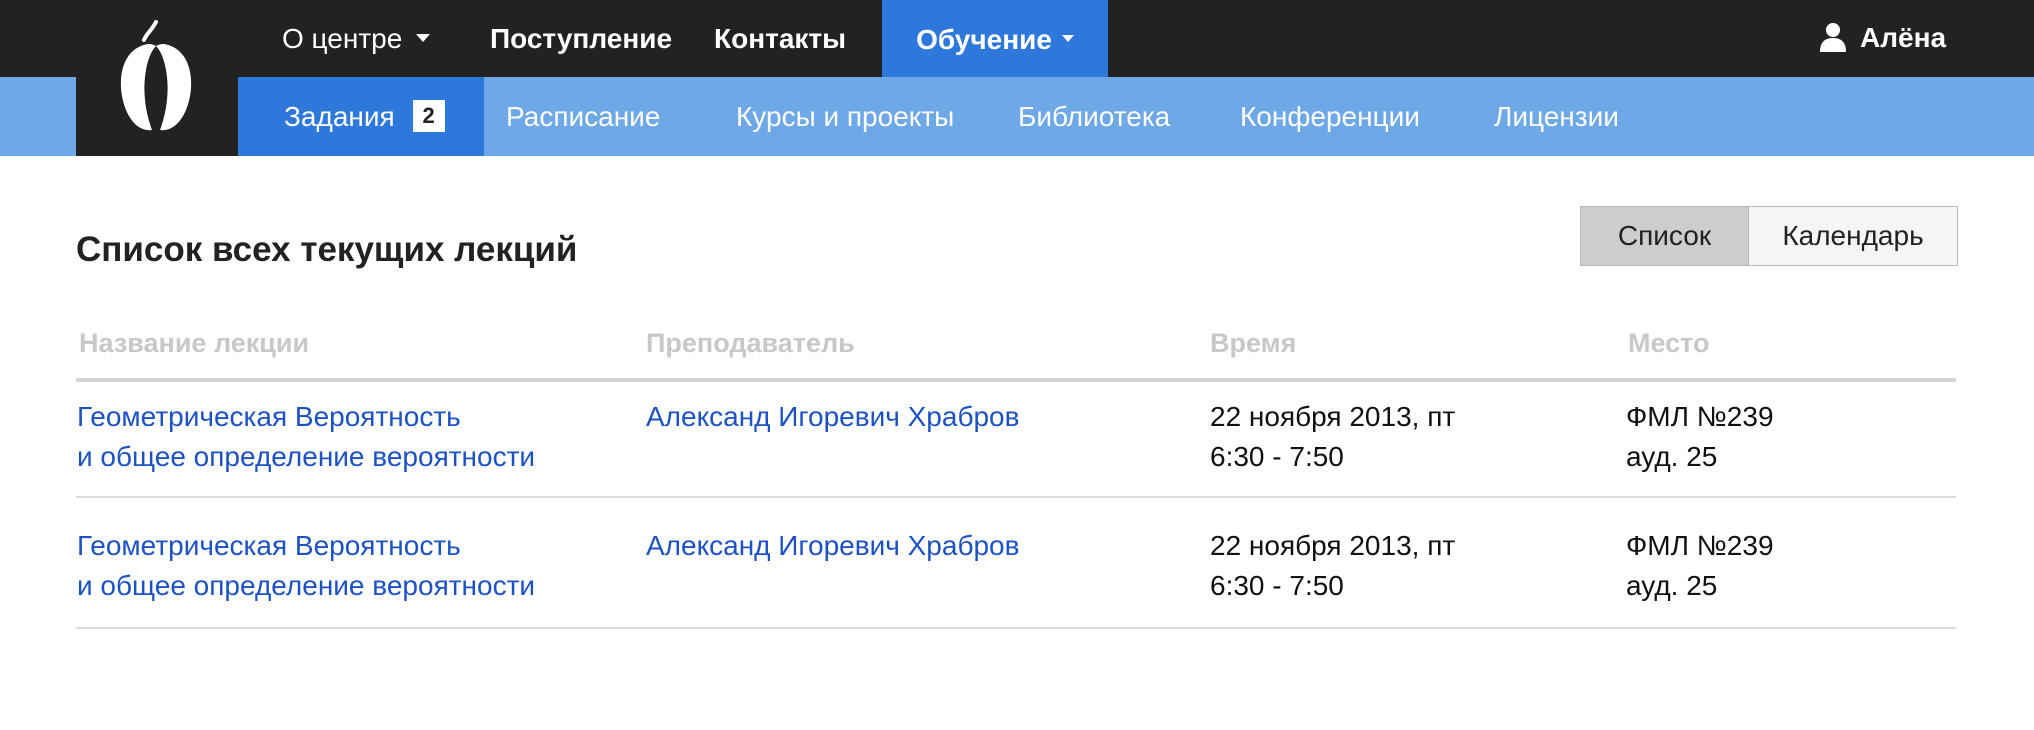 The width and height of the screenshot is (2034, 730). I want to click on nav-item-about-label: О центре, so click(342, 38).